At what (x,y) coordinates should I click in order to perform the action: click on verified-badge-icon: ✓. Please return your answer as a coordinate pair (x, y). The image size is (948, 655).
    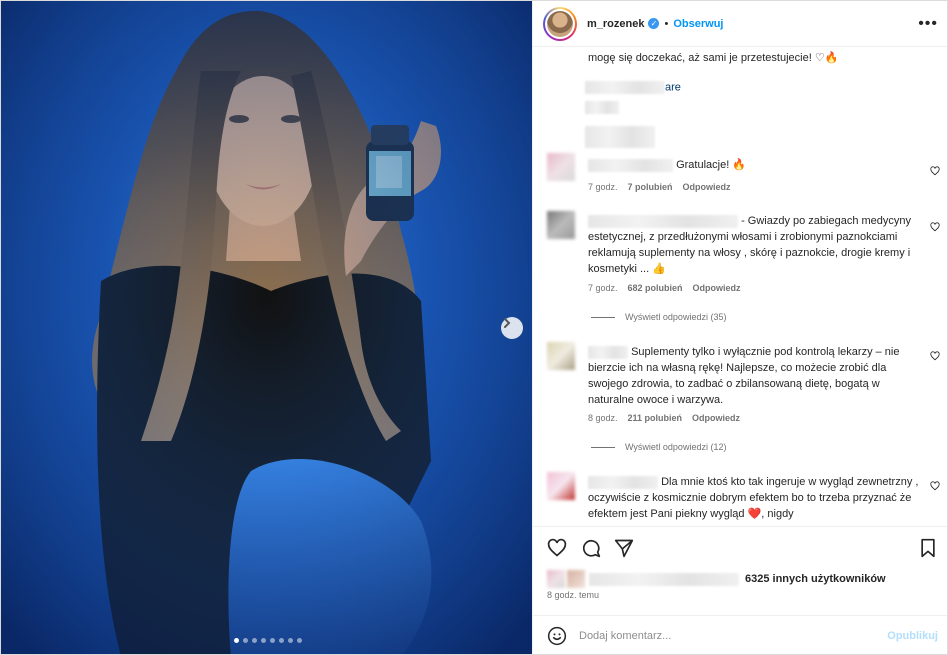
    Looking at the image, I should click on (654, 23).